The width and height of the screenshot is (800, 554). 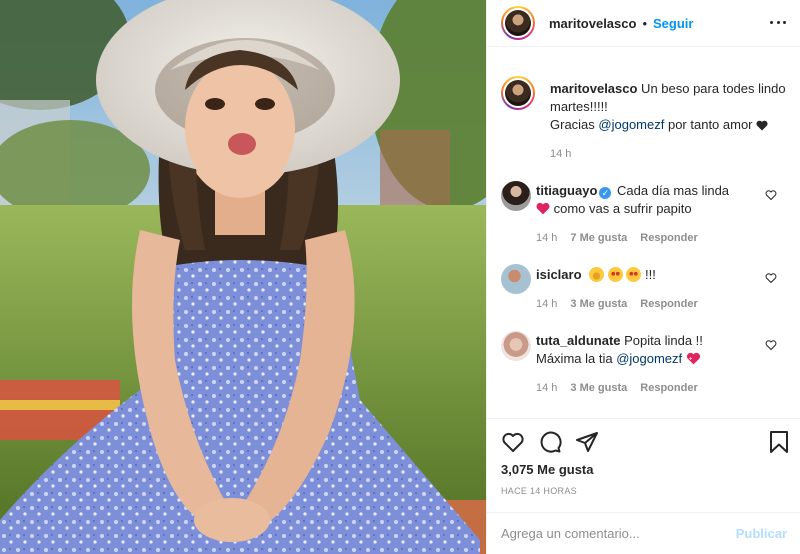 I want to click on publish-button: Publicar, so click(x=761, y=533).